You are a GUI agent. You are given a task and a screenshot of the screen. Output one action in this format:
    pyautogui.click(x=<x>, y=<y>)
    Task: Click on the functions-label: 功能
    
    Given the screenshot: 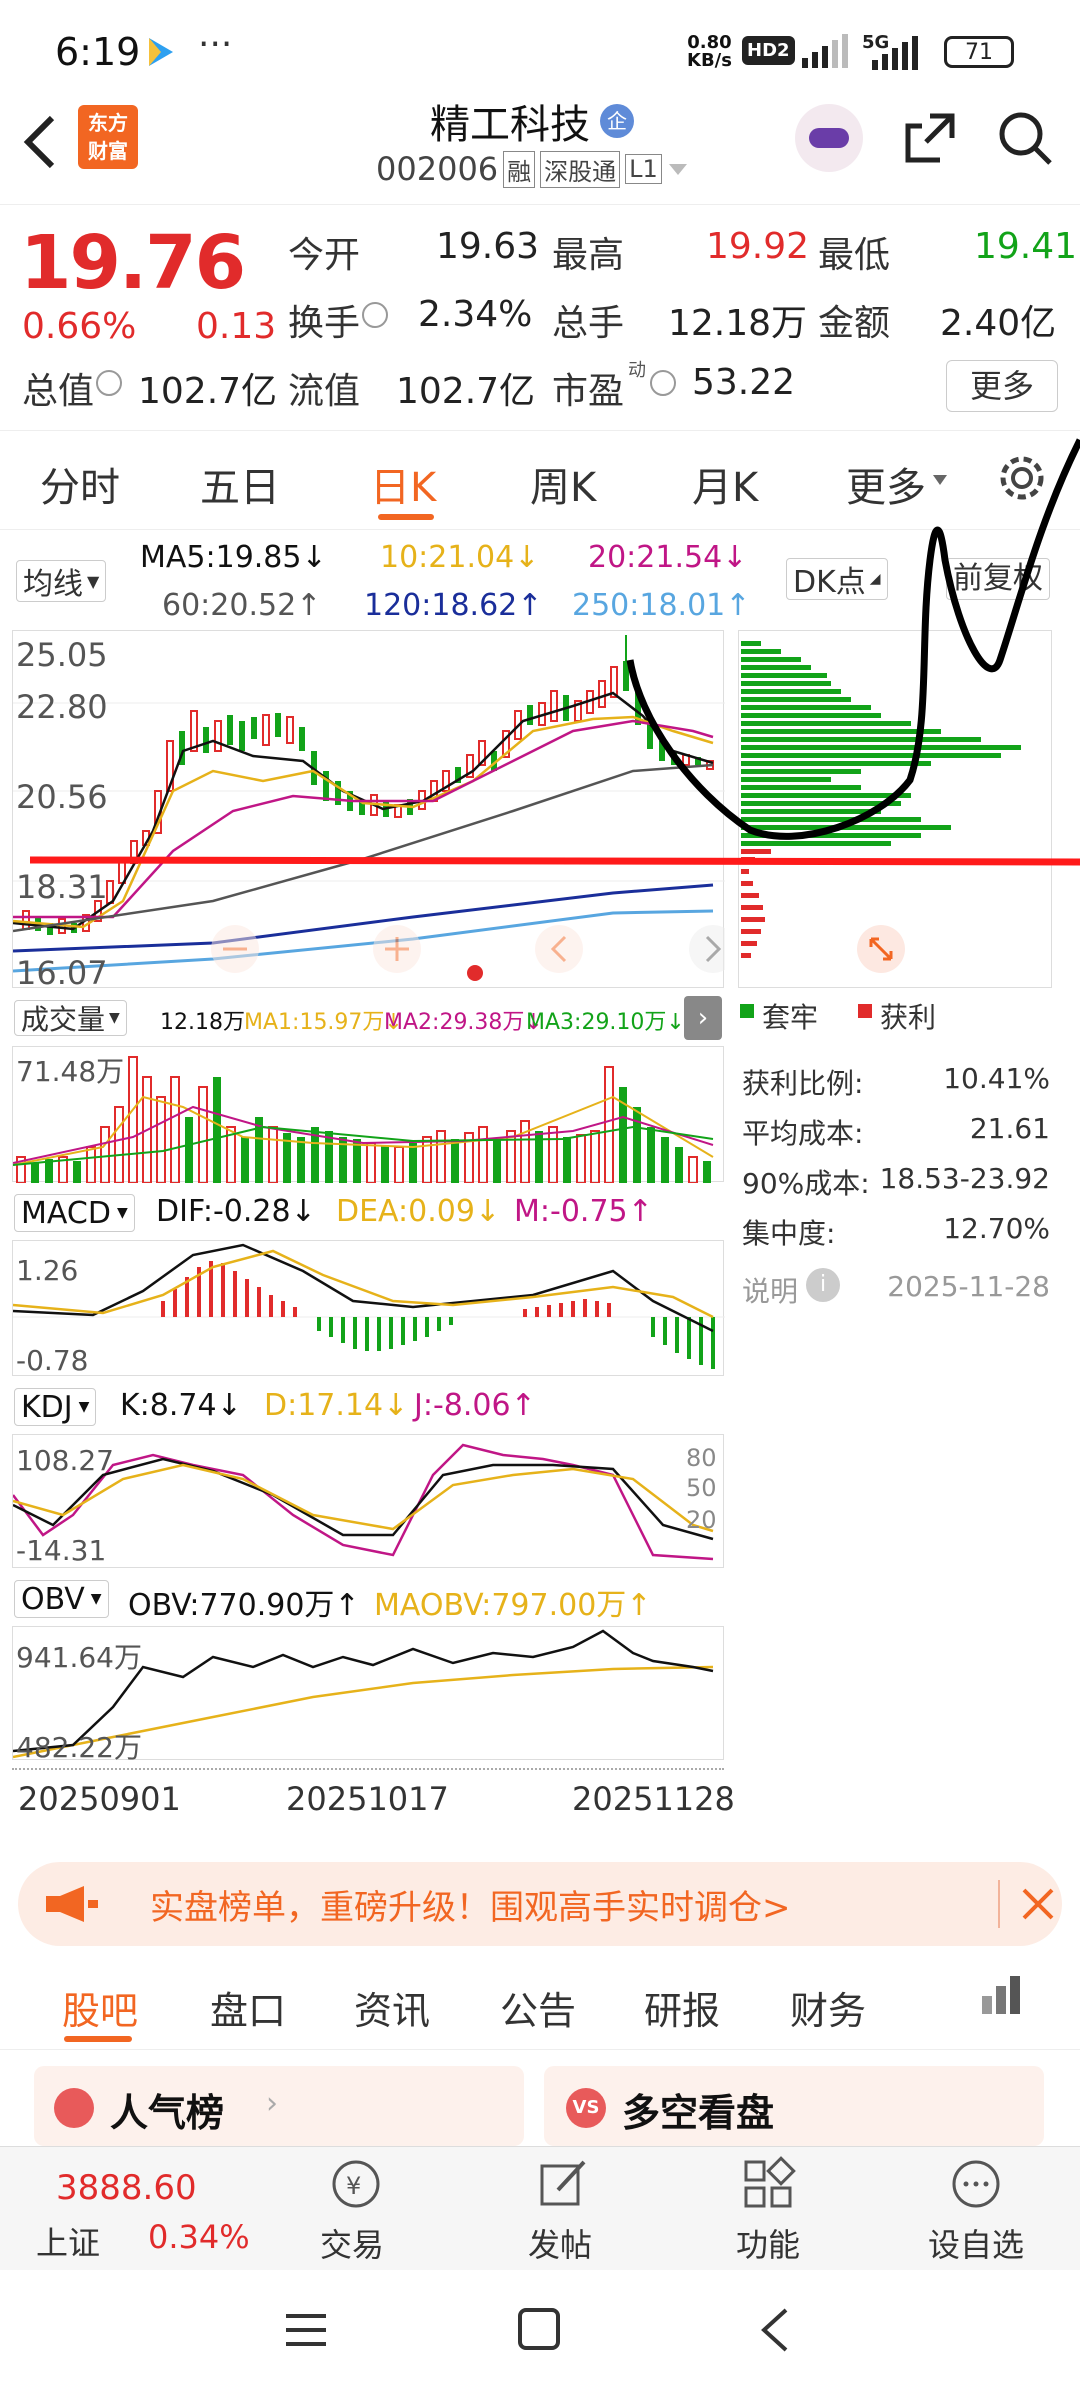 What is the action you would take?
    pyautogui.click(x=768, y=2243)
    